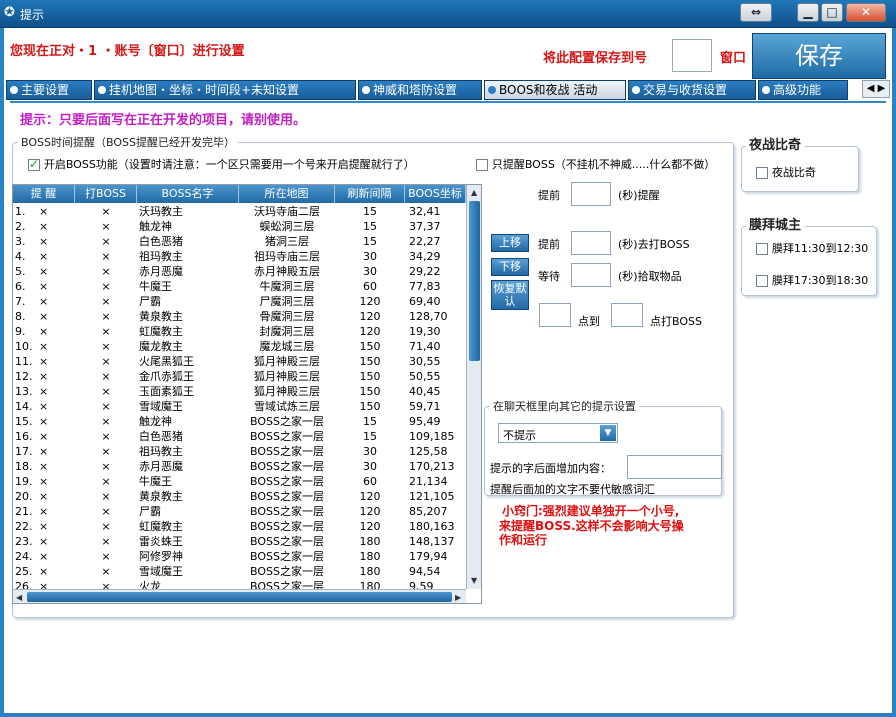  Describe the element at coordinates (239, 556) in the screenshot. I see `table-row: 24. × × 阿修罗神 BOSS之家一层 180 179,94` at that location.